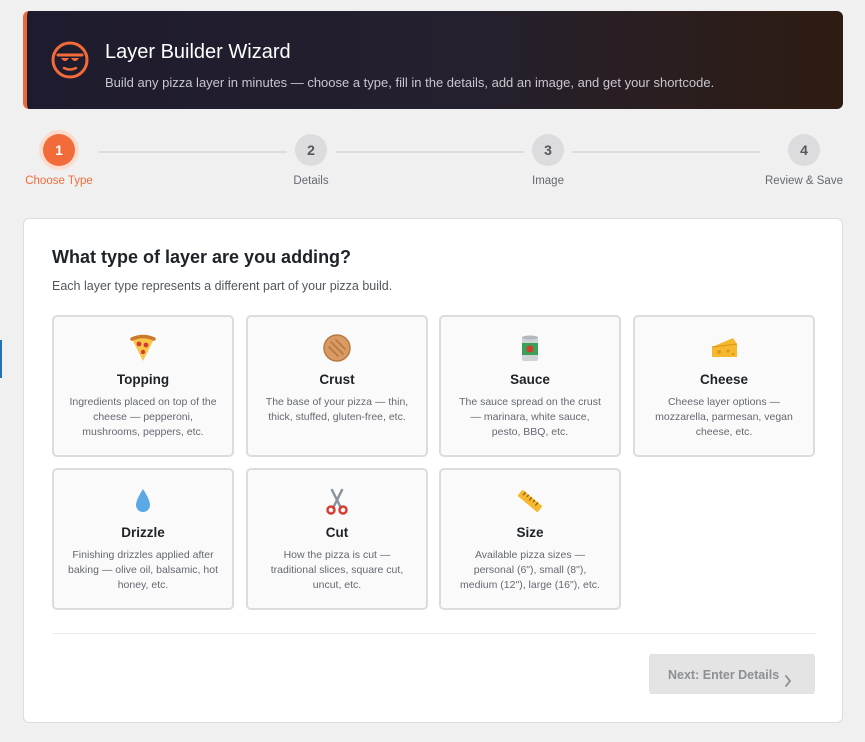 This screenshot has height=742, width=865. Describe the element at coordinates (804, 150) in the screenshot. I see `step-number: 4` at that location.